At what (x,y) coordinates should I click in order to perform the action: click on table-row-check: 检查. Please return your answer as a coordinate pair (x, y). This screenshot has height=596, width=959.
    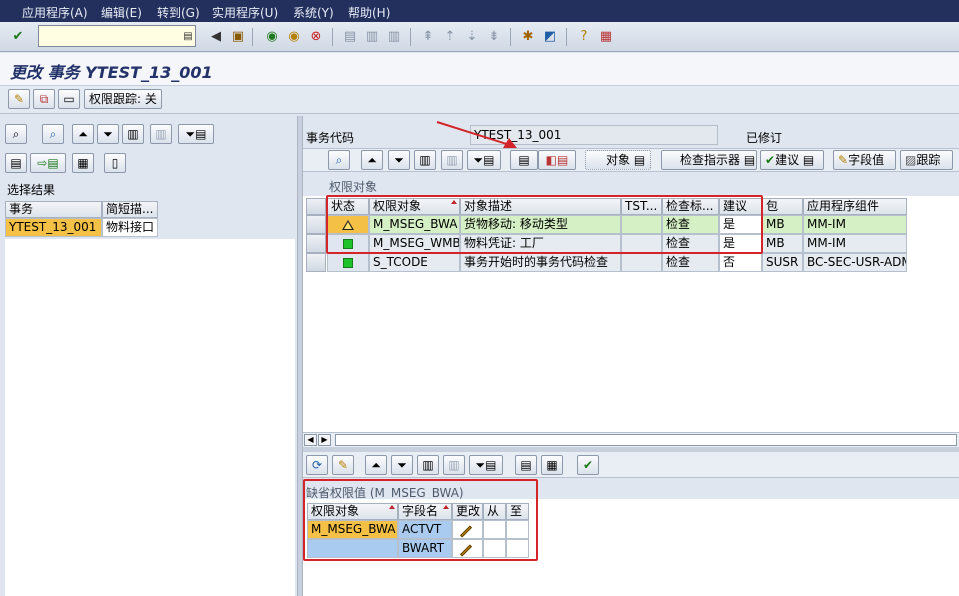
    Looking at the image, I should click on (690, 262).